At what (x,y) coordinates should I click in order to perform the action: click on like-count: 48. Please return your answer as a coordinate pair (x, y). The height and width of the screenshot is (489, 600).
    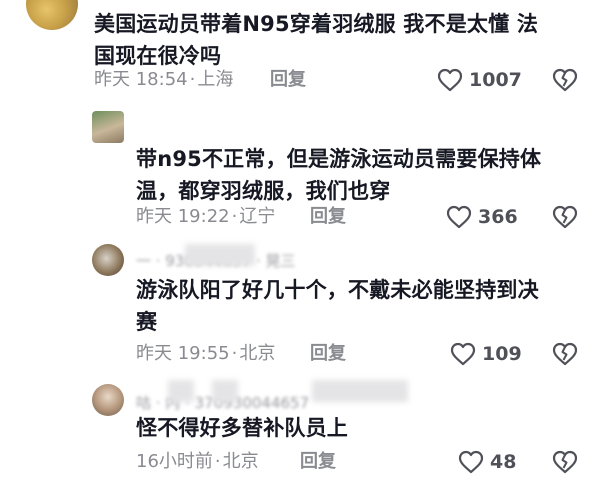
    Looking at the image, I should click on (503, 462).